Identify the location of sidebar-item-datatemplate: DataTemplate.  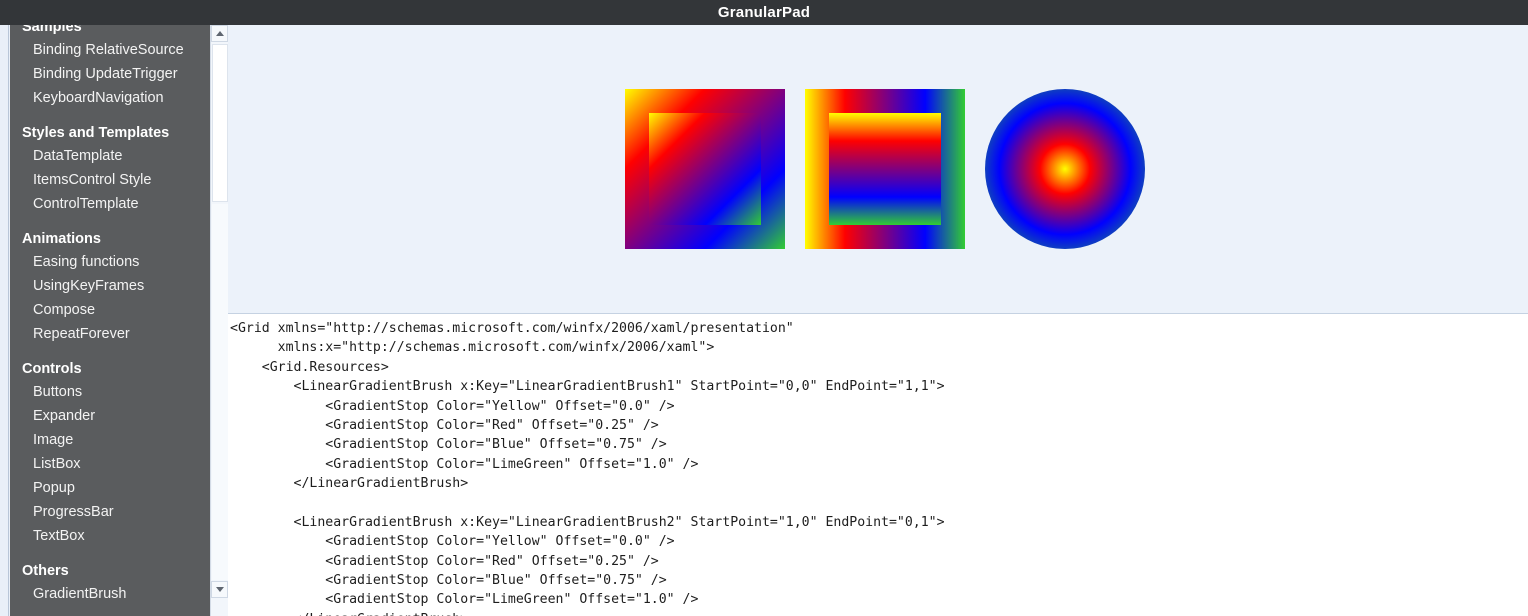
(110, 156).